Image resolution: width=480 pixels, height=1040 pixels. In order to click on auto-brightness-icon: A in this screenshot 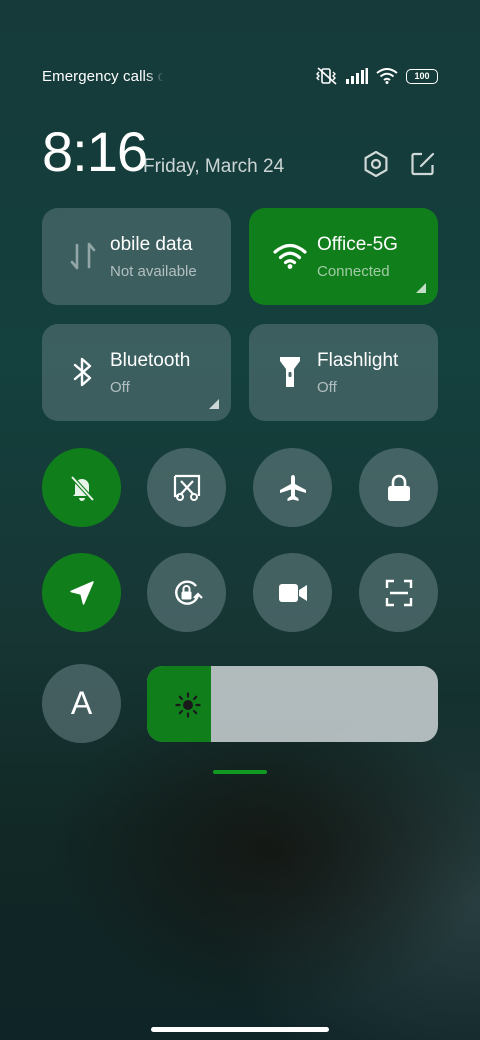, I will do `click(81, 703)`.